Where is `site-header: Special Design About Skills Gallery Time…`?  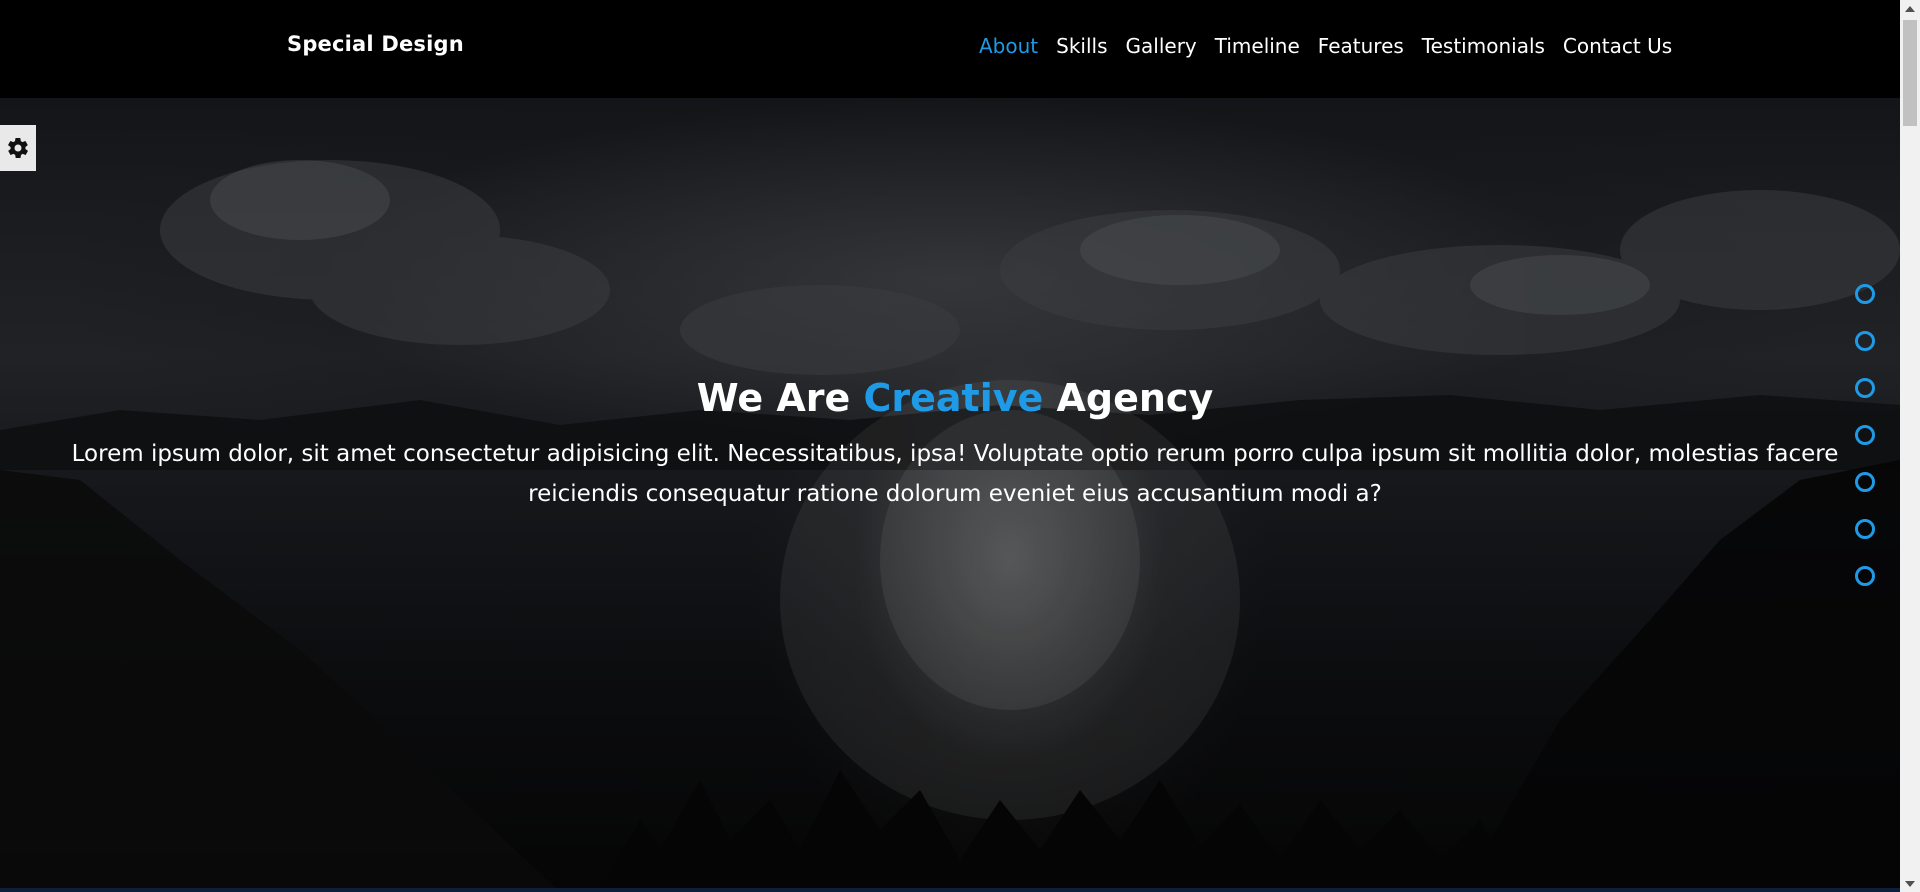
site-header: Special Design About Skills Gallery Time… is located at coordinates (950, 49).